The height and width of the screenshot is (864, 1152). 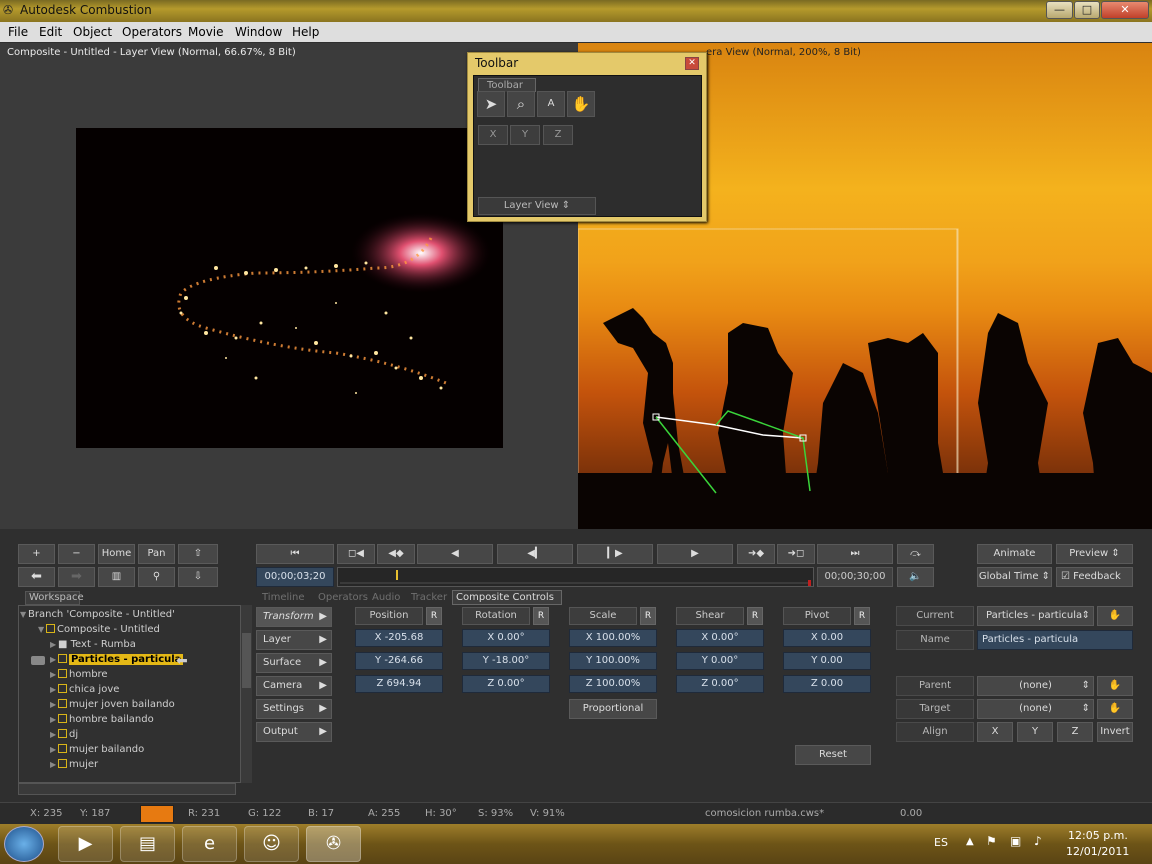 What do you see at coordinates (24, 844) in the screenshot?
I see `start-button` at bounding box center [24, 844].